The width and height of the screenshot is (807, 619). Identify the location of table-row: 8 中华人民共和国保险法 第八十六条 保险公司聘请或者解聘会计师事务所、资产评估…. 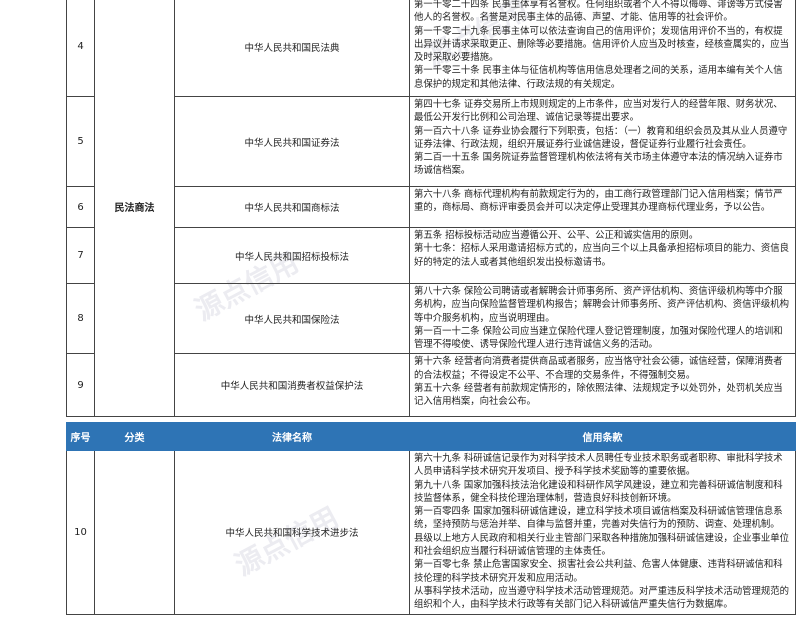
(431, 318).